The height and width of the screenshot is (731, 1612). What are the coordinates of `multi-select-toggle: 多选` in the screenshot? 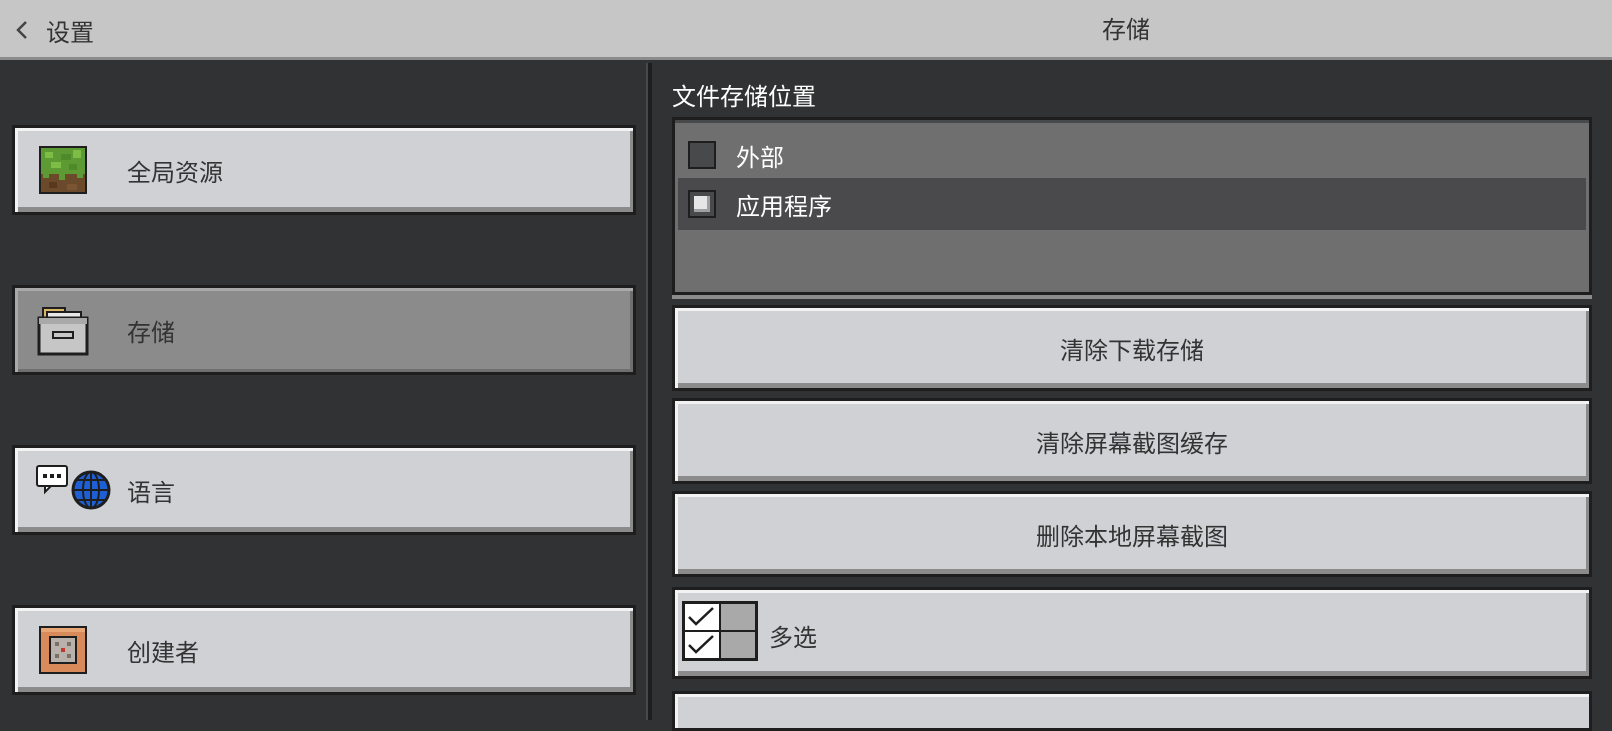 It's located at (1132, 633).